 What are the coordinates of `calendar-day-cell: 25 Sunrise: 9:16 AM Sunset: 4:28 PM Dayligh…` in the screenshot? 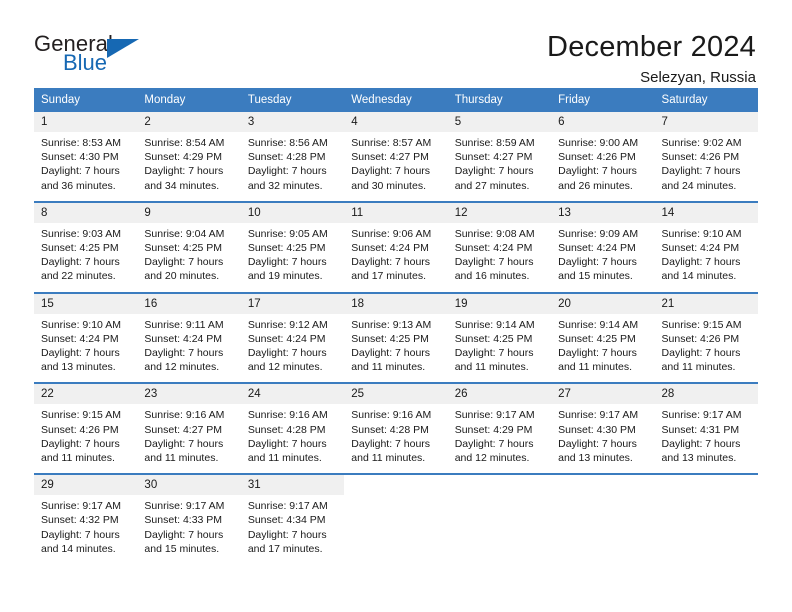 It's located at (396, 428).